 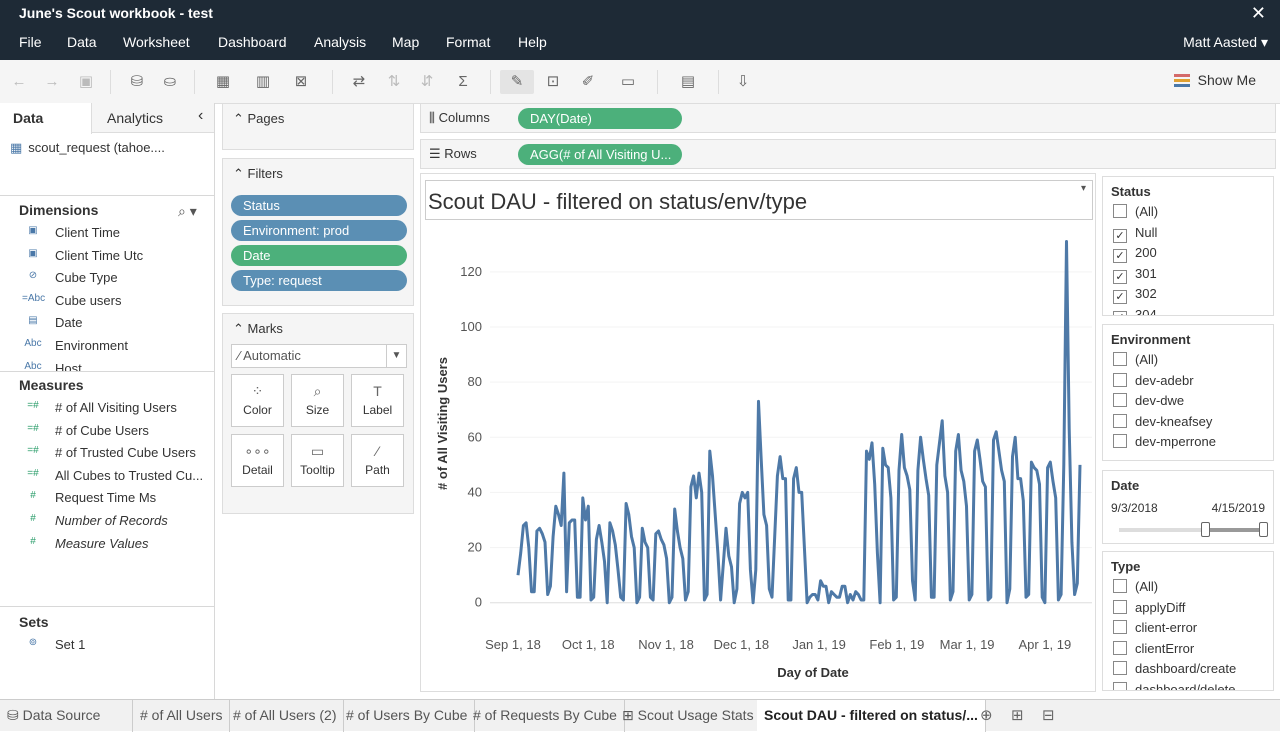 I want to click on date-slider-track, so click(x=1193, y=529).